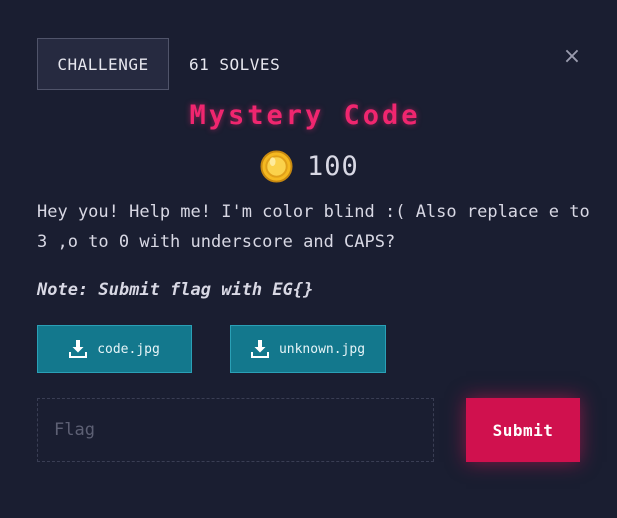 Image resolution: width=617 pixels, height=518 pixels. Describe the element at coordinates (305, 115) in the screenshot. I see `challenge-title: Mystery Code` at that location.